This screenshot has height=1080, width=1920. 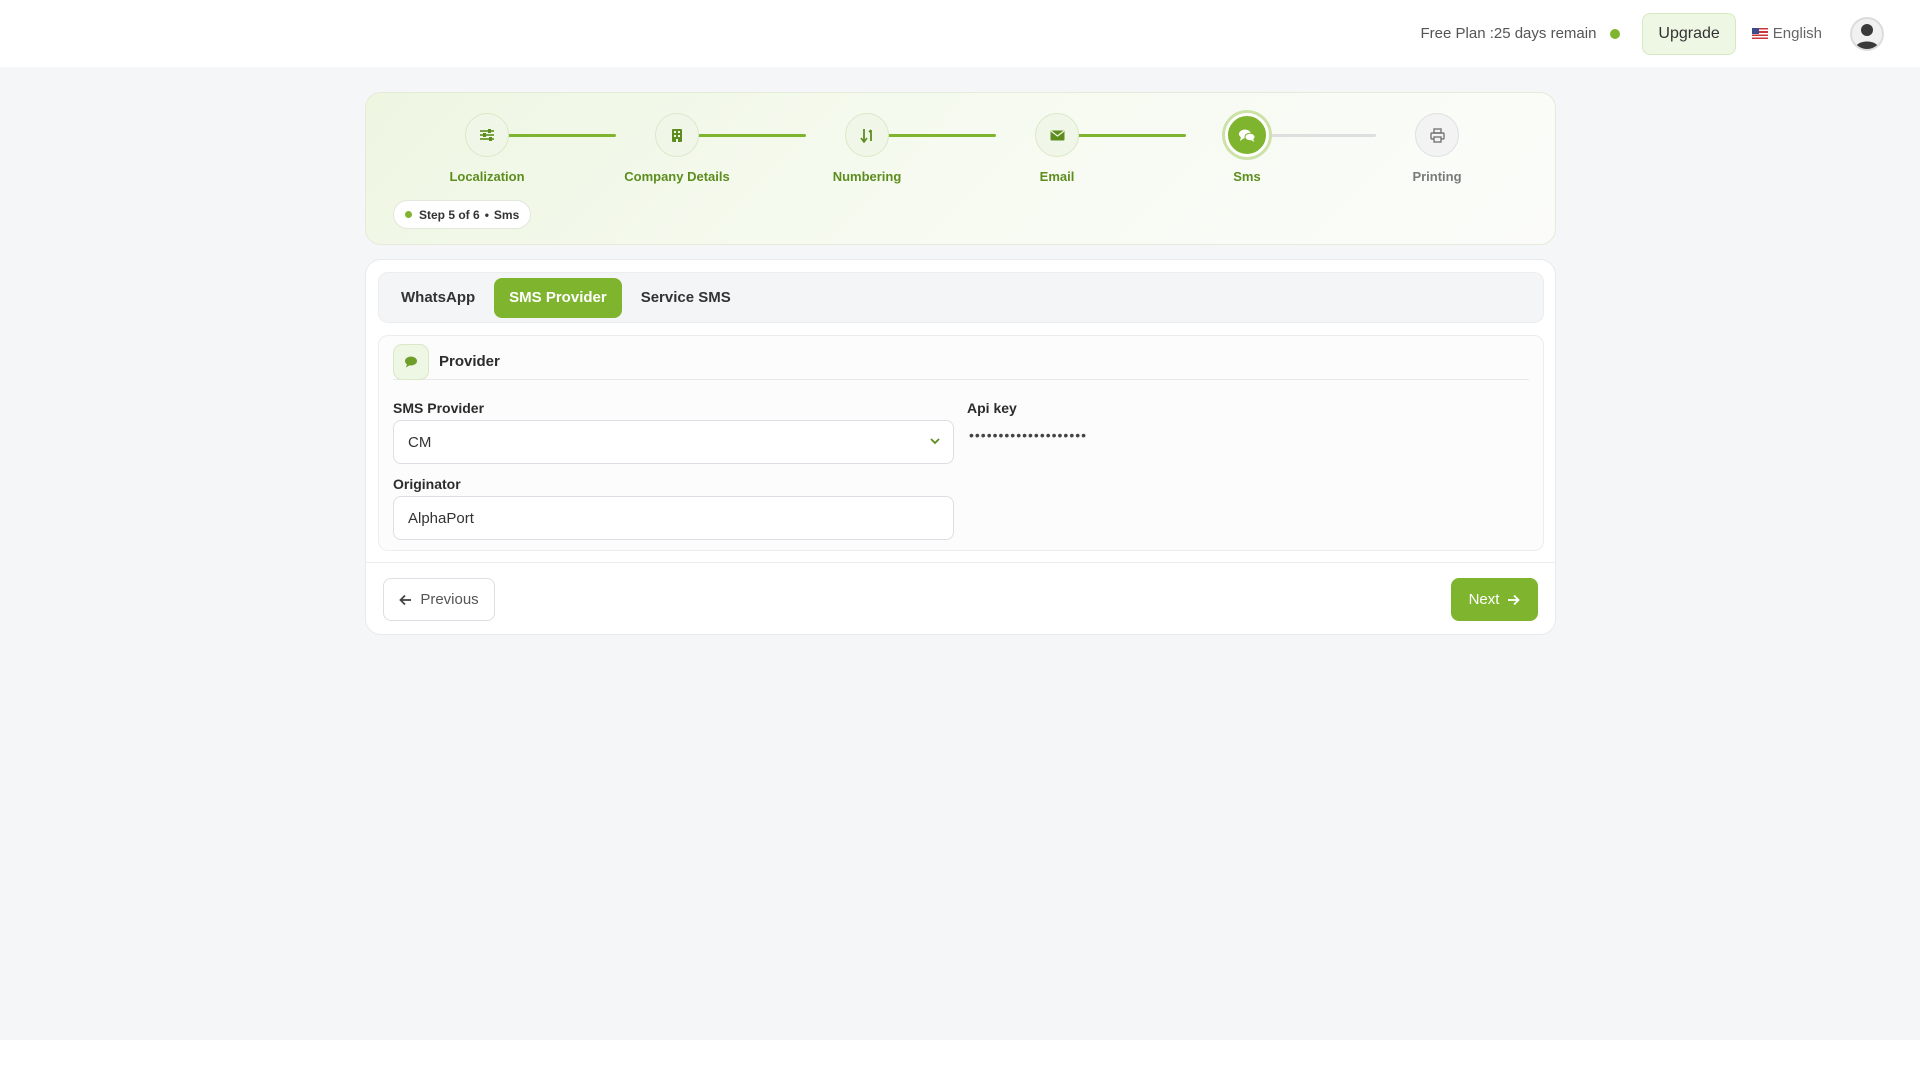 I want to click on sms-provider-label: SMS Provider, so click(x=439, y=408).